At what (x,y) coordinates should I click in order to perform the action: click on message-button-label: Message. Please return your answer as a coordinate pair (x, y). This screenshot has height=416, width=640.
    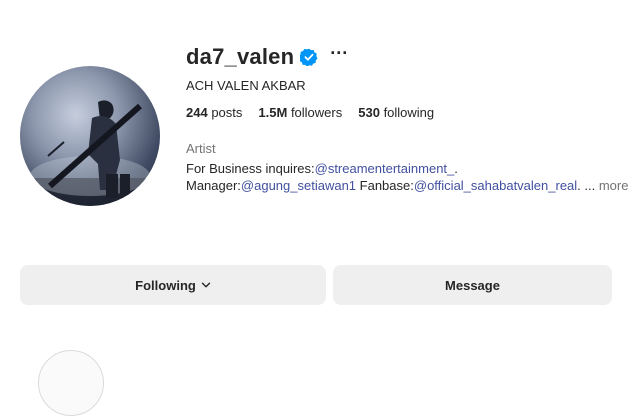
    Looking at the image, I should click on (472, 285).